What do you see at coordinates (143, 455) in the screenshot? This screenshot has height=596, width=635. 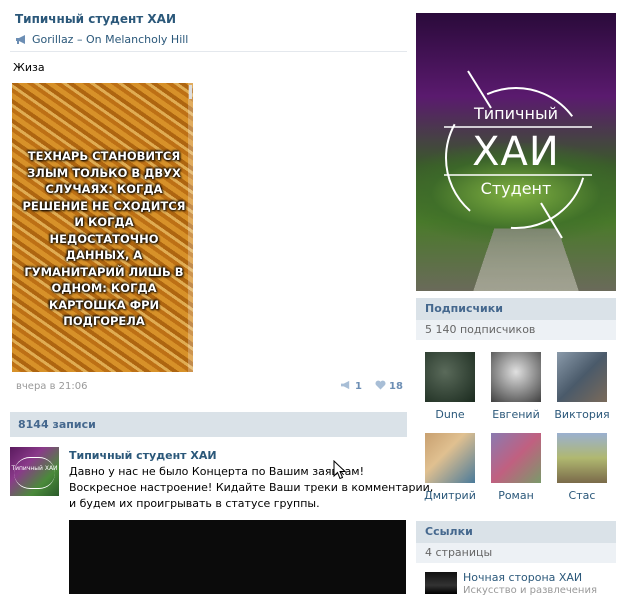 I see `wall-post-author: Типичный студент ХАИ` at bounding box center [143, 455].